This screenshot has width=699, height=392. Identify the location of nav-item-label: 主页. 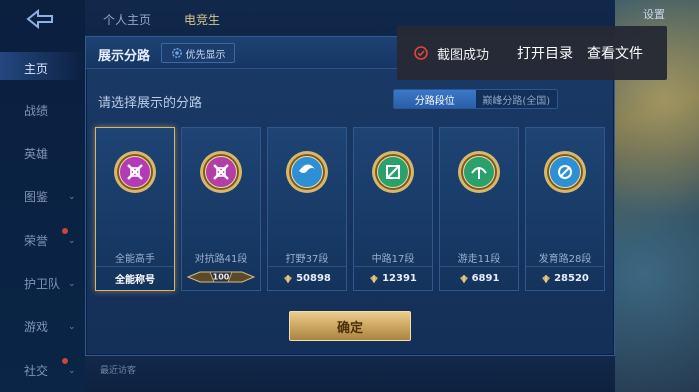
(36, 69).